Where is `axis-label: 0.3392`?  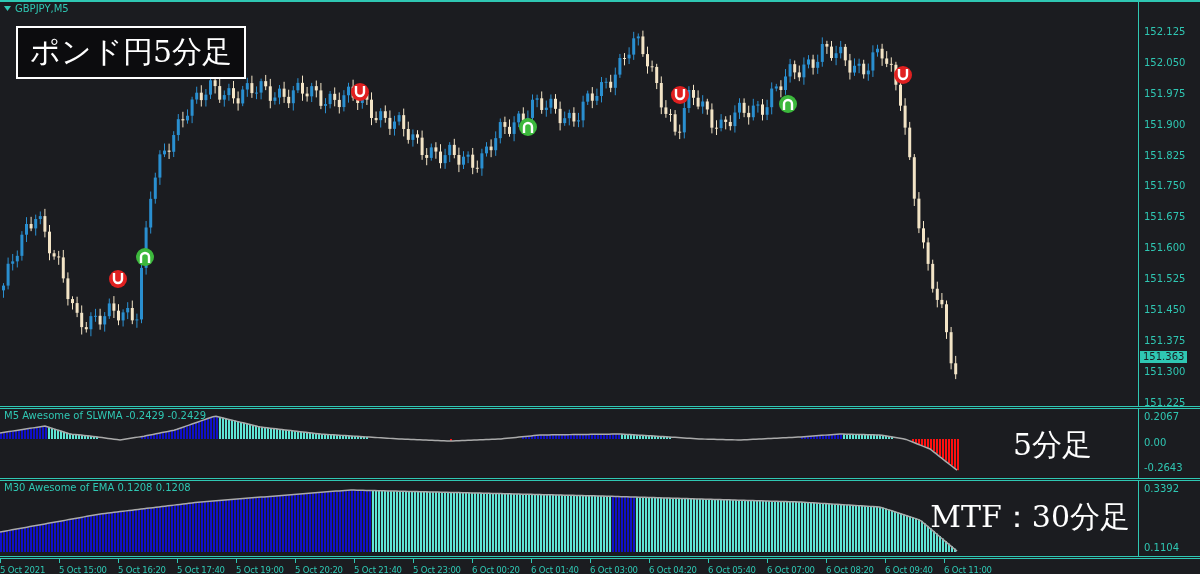 axis-label: 0.3392 is located at coordinates (1161, 489).